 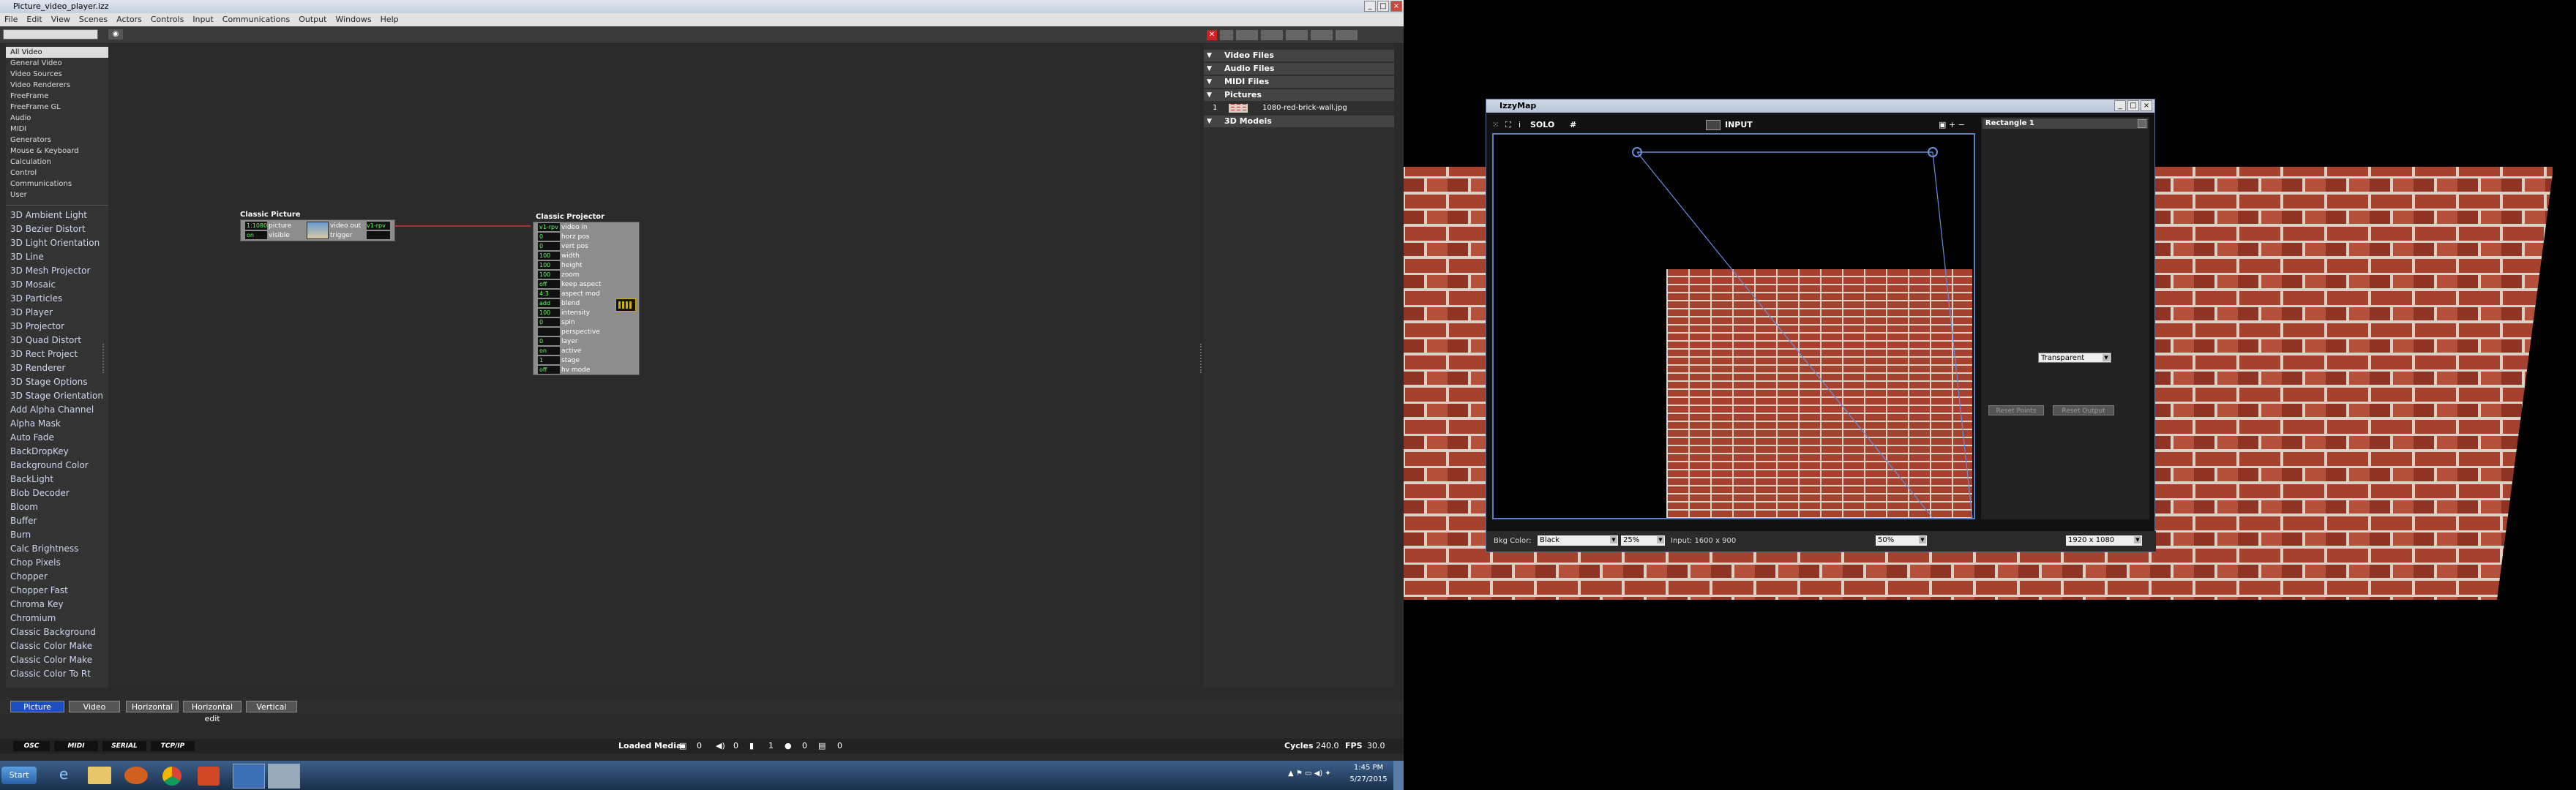 What do you see at coordinates (570, 361) in the screenshot?
I see `port-stage: 1 stage` at bounding box center [570, 361].